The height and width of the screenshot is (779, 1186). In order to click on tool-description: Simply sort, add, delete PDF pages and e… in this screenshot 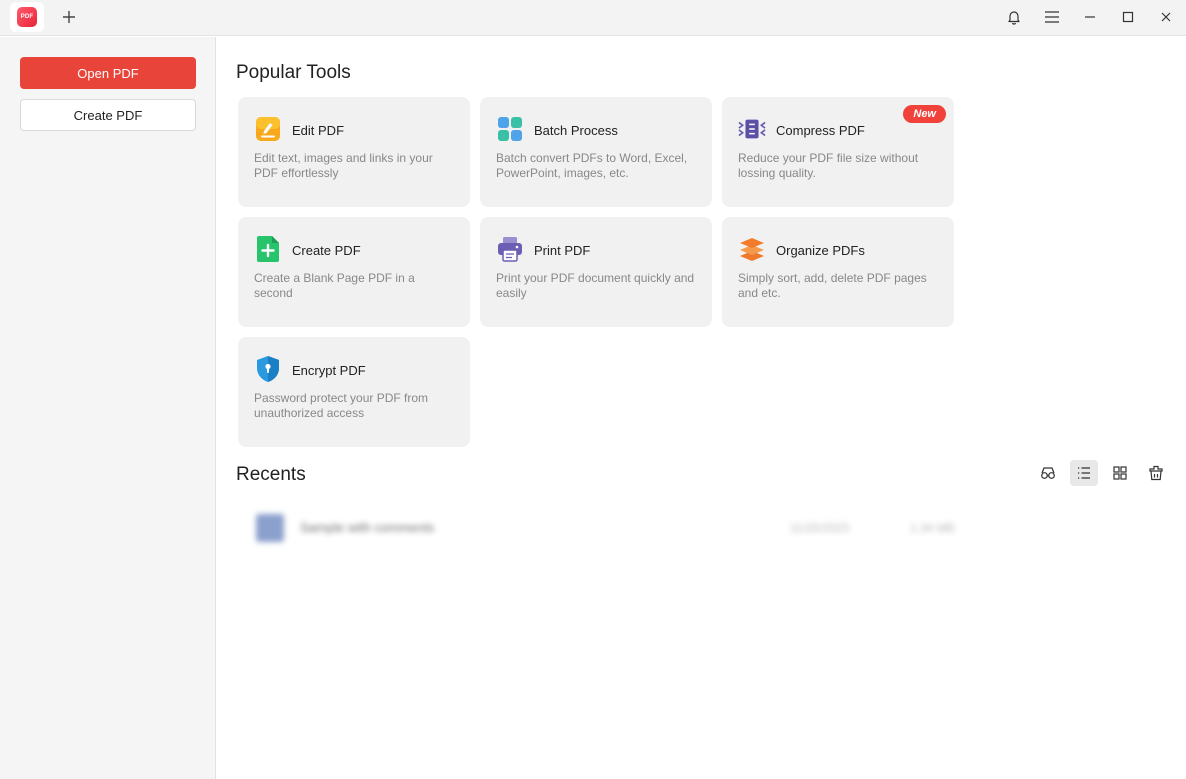, I will do `click(832, 285)`.